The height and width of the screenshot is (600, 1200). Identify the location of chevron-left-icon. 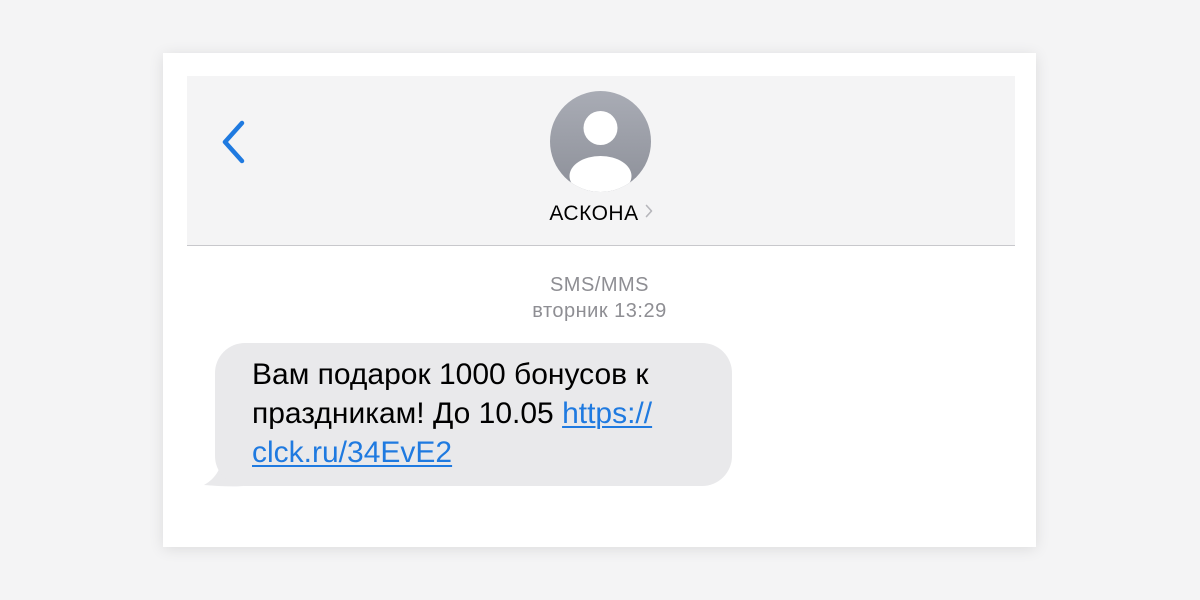
(233, 142).